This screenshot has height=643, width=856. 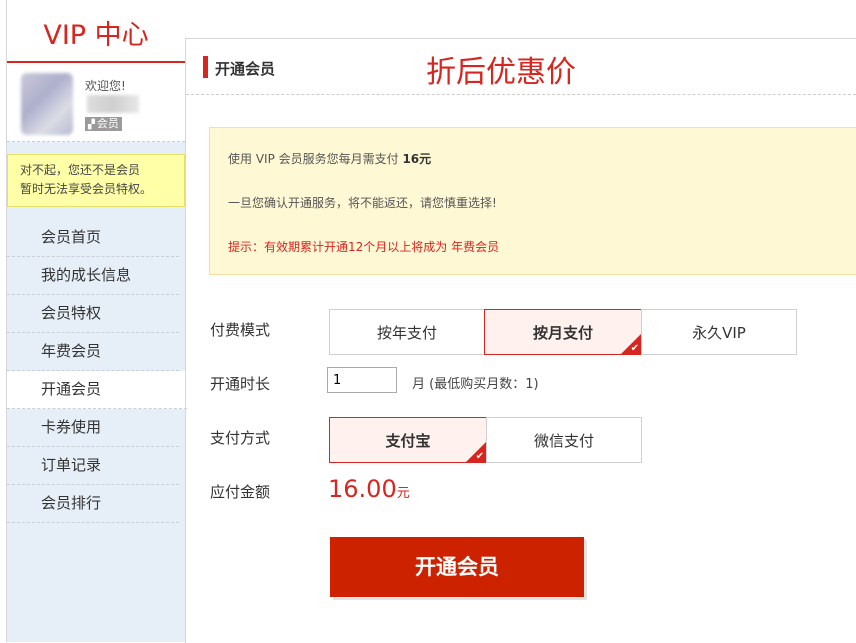 I want to click on pay-method-alipay-label: 支付宝, so click(x=408, y=441).